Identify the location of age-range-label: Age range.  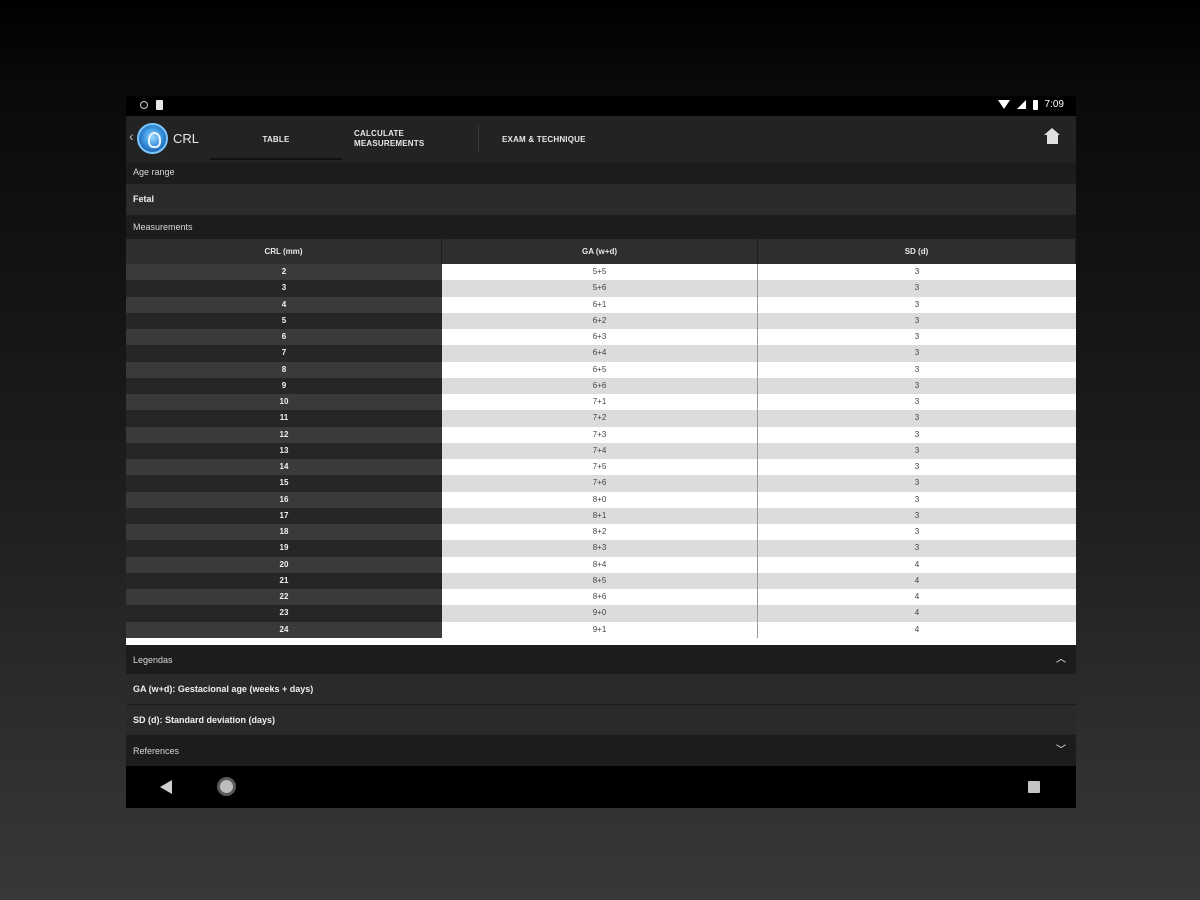
(601, 172).